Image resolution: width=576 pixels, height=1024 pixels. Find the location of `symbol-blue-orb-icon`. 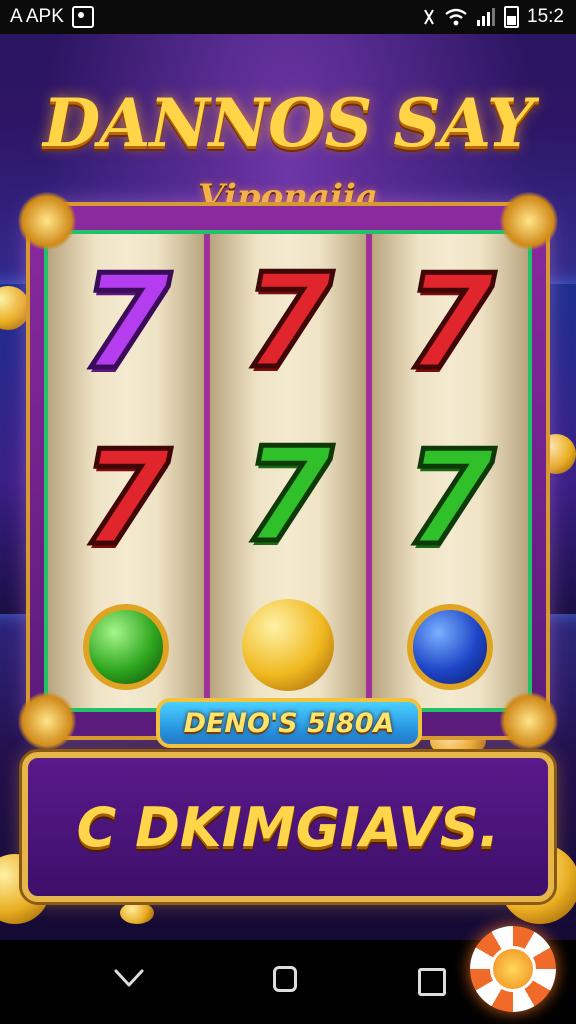

symbol-blue-orb-icon is located at coordinates (450, 647).